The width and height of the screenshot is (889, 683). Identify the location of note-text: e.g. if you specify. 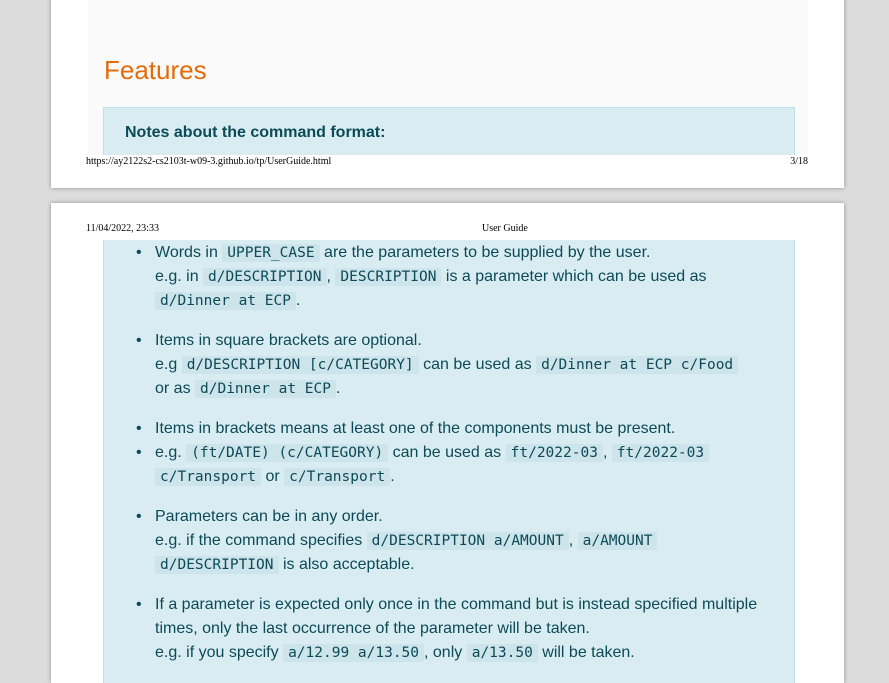
(219, 652).